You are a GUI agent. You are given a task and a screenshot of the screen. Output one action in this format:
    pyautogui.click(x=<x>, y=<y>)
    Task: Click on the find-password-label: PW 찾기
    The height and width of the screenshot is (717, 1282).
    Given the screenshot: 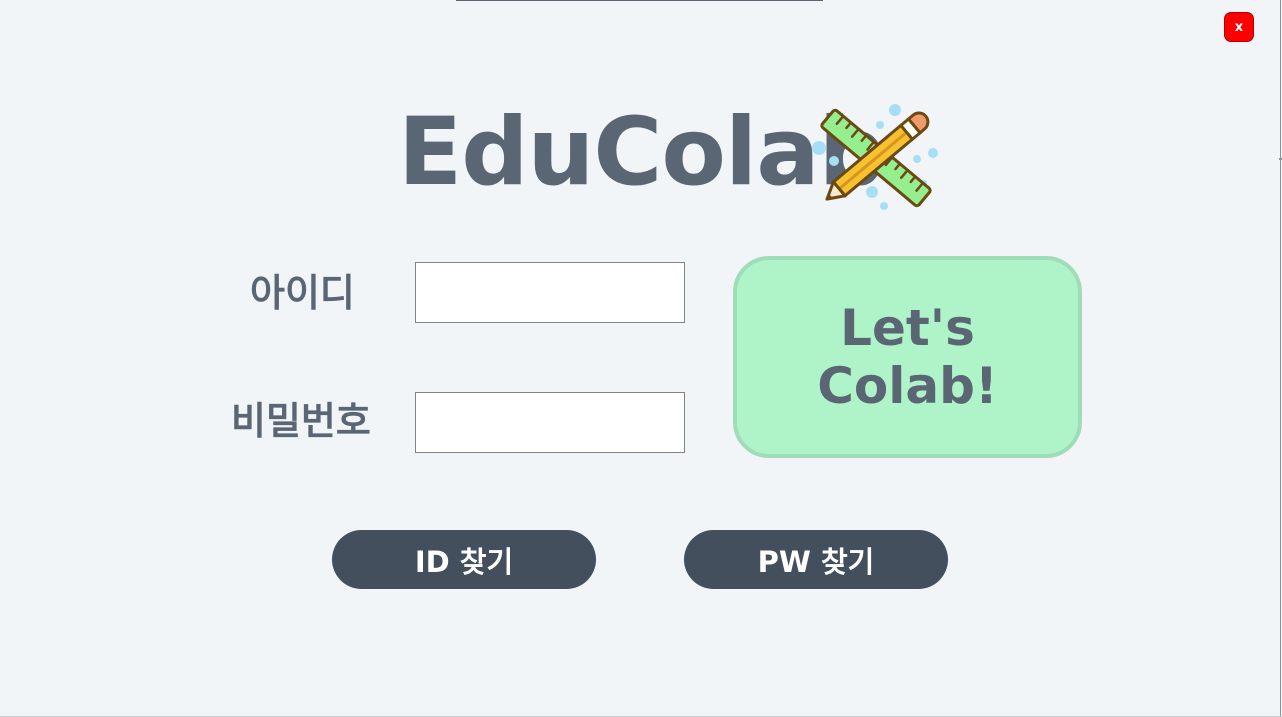 What is the action you would take?
    pyautogui.click(x=816, y=561)
    